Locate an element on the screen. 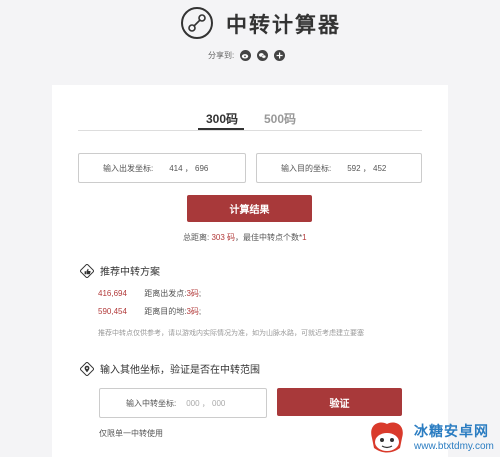 This screenshot has height=457, width=500. relay-count: 1 is located at coordinates (304, 237).